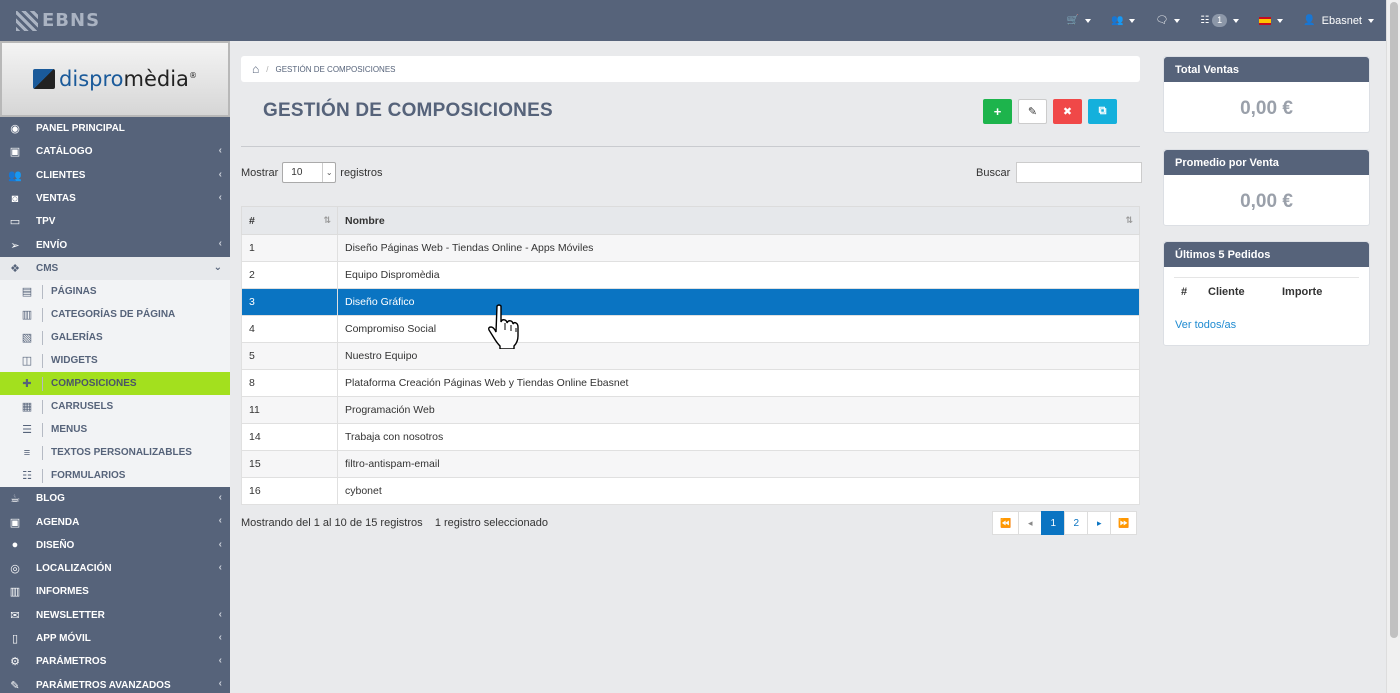 The width and height of the screenshot is (1400, 693). I want to click on topnav-item-comments: 🗨, so click(1168, 20).